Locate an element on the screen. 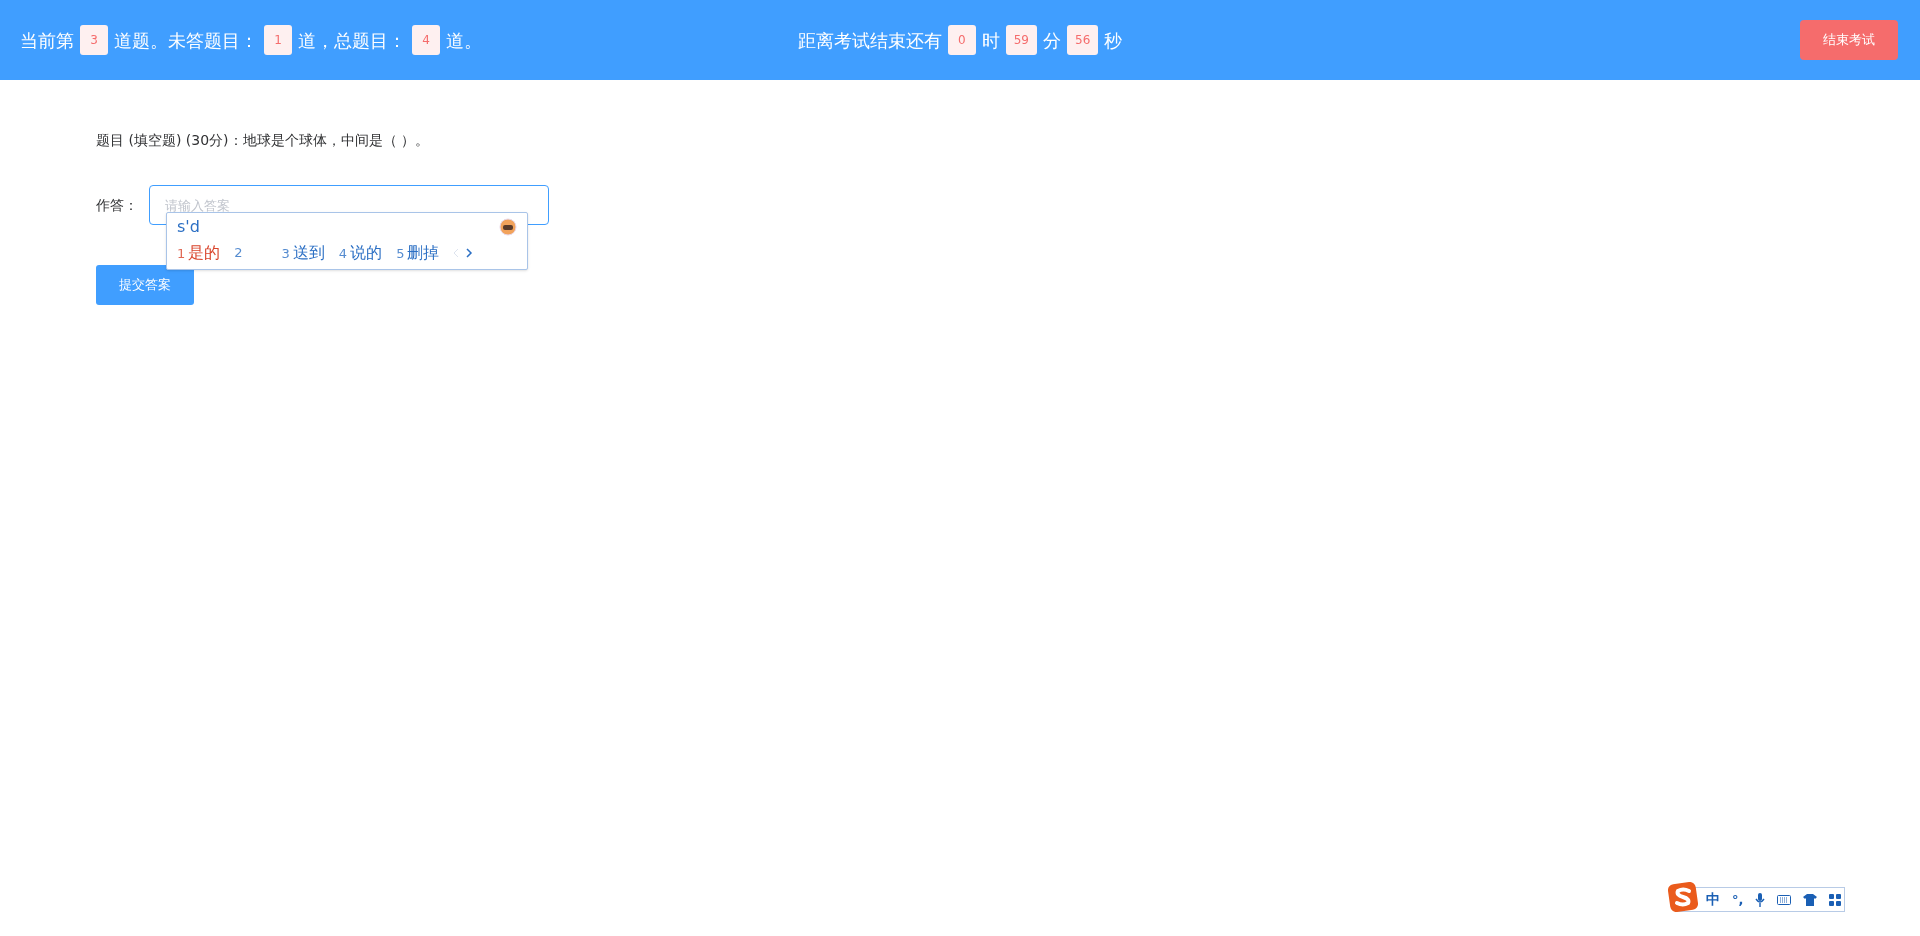  ime-candidate: 1 是的 is located at coordinates (199, 253).